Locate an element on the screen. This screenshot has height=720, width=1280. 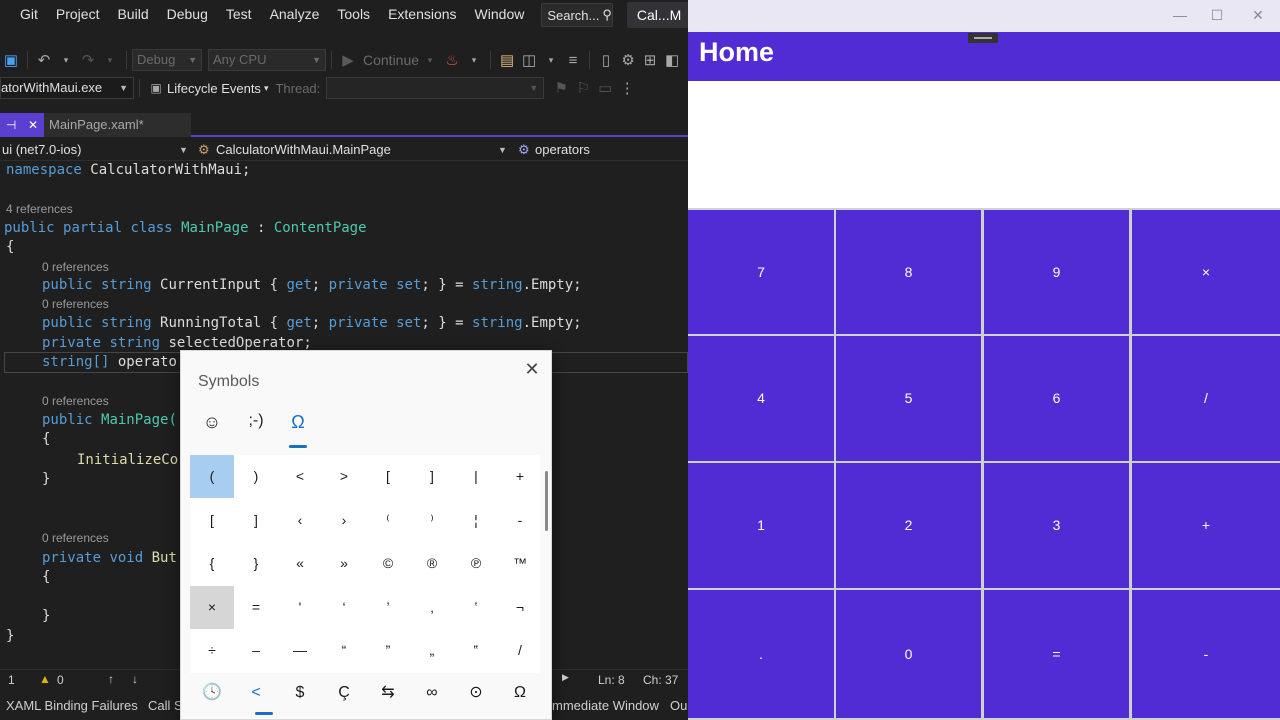
symbol-cell: ” is located at coordinates (388, 650).